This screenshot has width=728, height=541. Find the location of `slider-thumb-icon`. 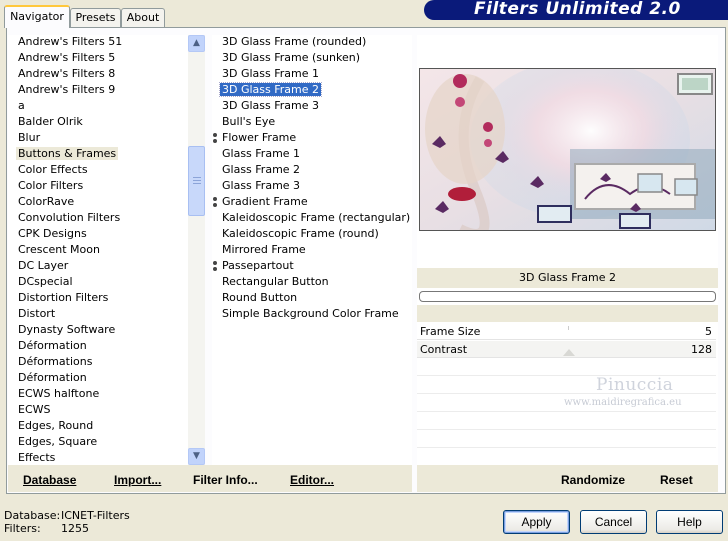

slider-thumb-icon is located at coordinates (569, 352).